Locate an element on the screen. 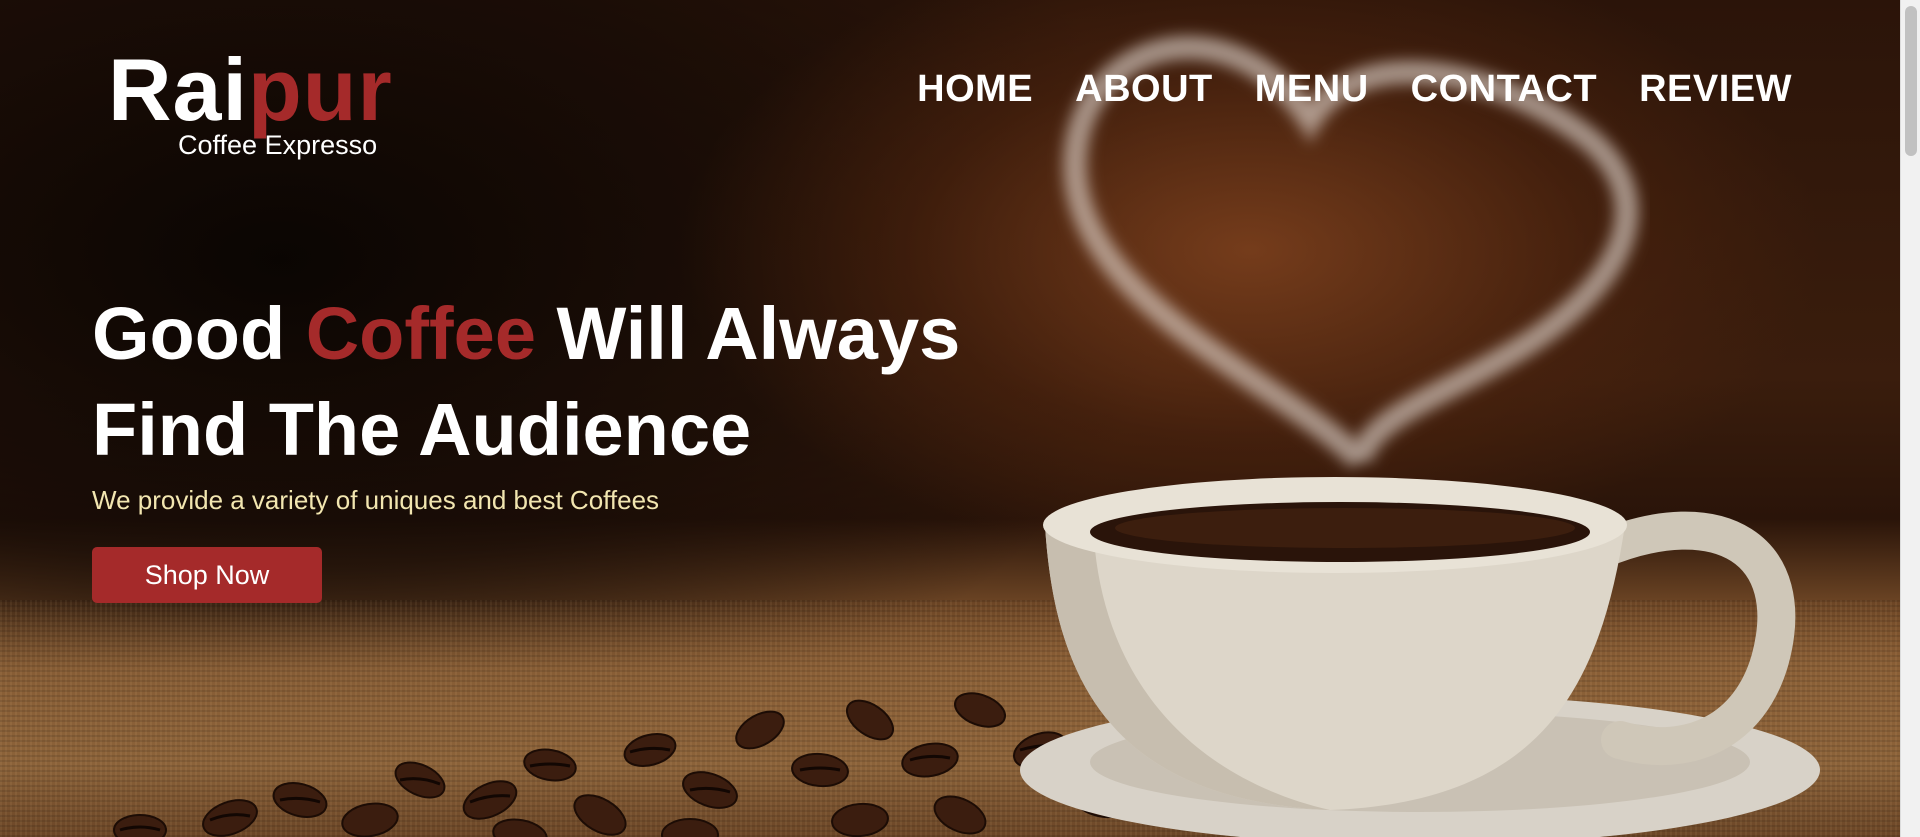 The height and width of the screenshot is (837, 1920). headline-rest: Will Always is located at coordinates (748, 333).